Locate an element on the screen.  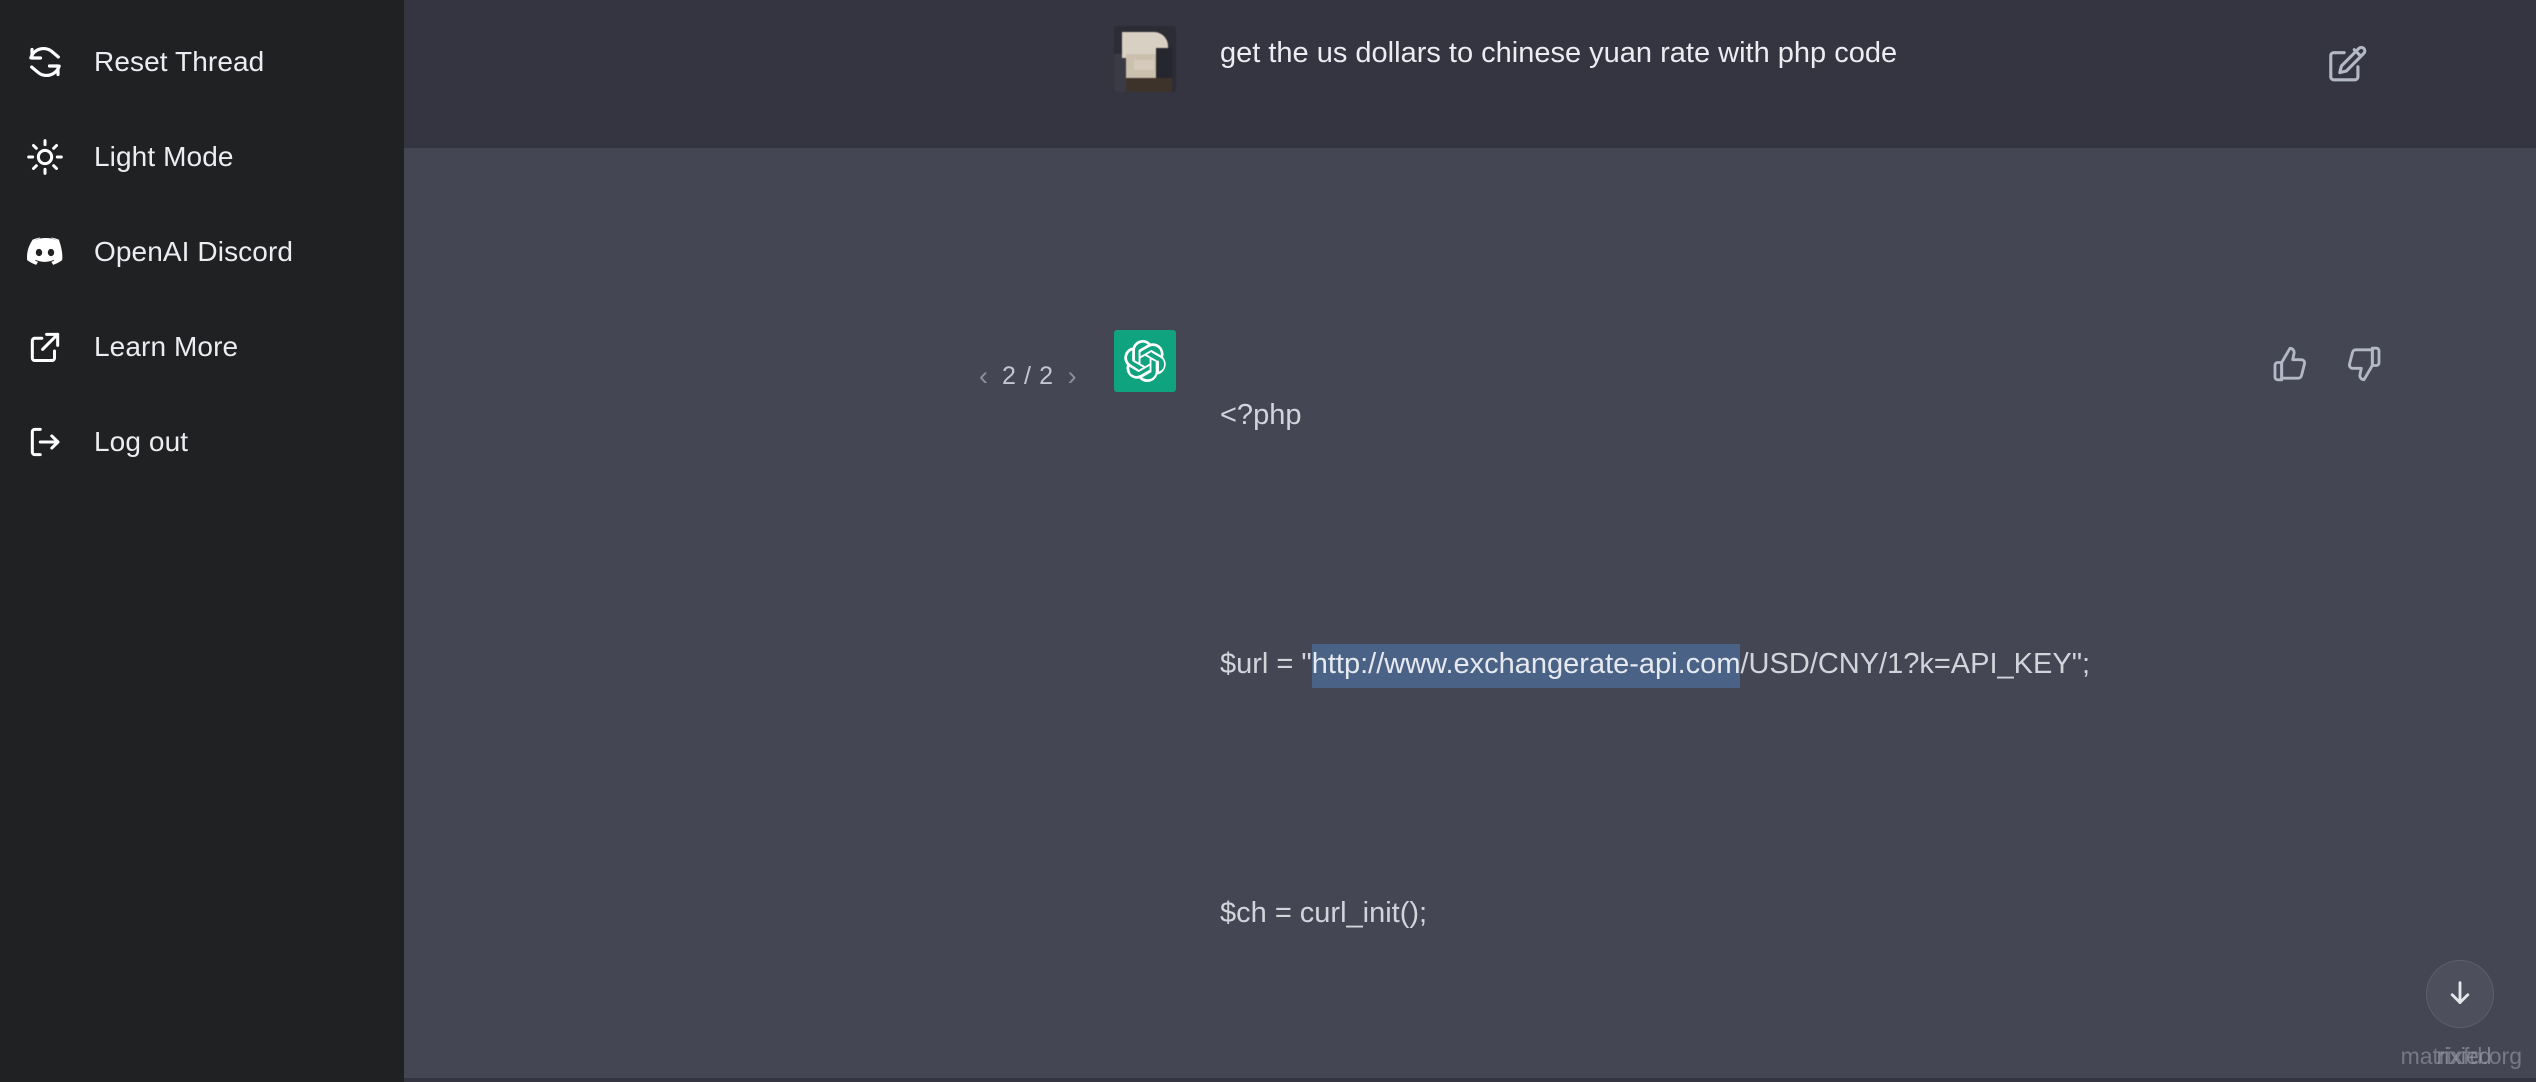
sidebar-item-learn-more: Learn More is located at coordinates (202, 346).